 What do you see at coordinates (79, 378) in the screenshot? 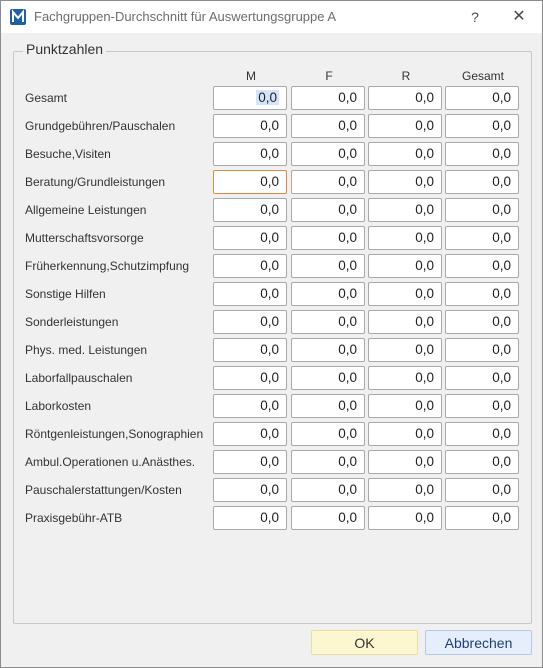
I see `row-label: Laborfallpauschalen` at bounding box center [79, 378].